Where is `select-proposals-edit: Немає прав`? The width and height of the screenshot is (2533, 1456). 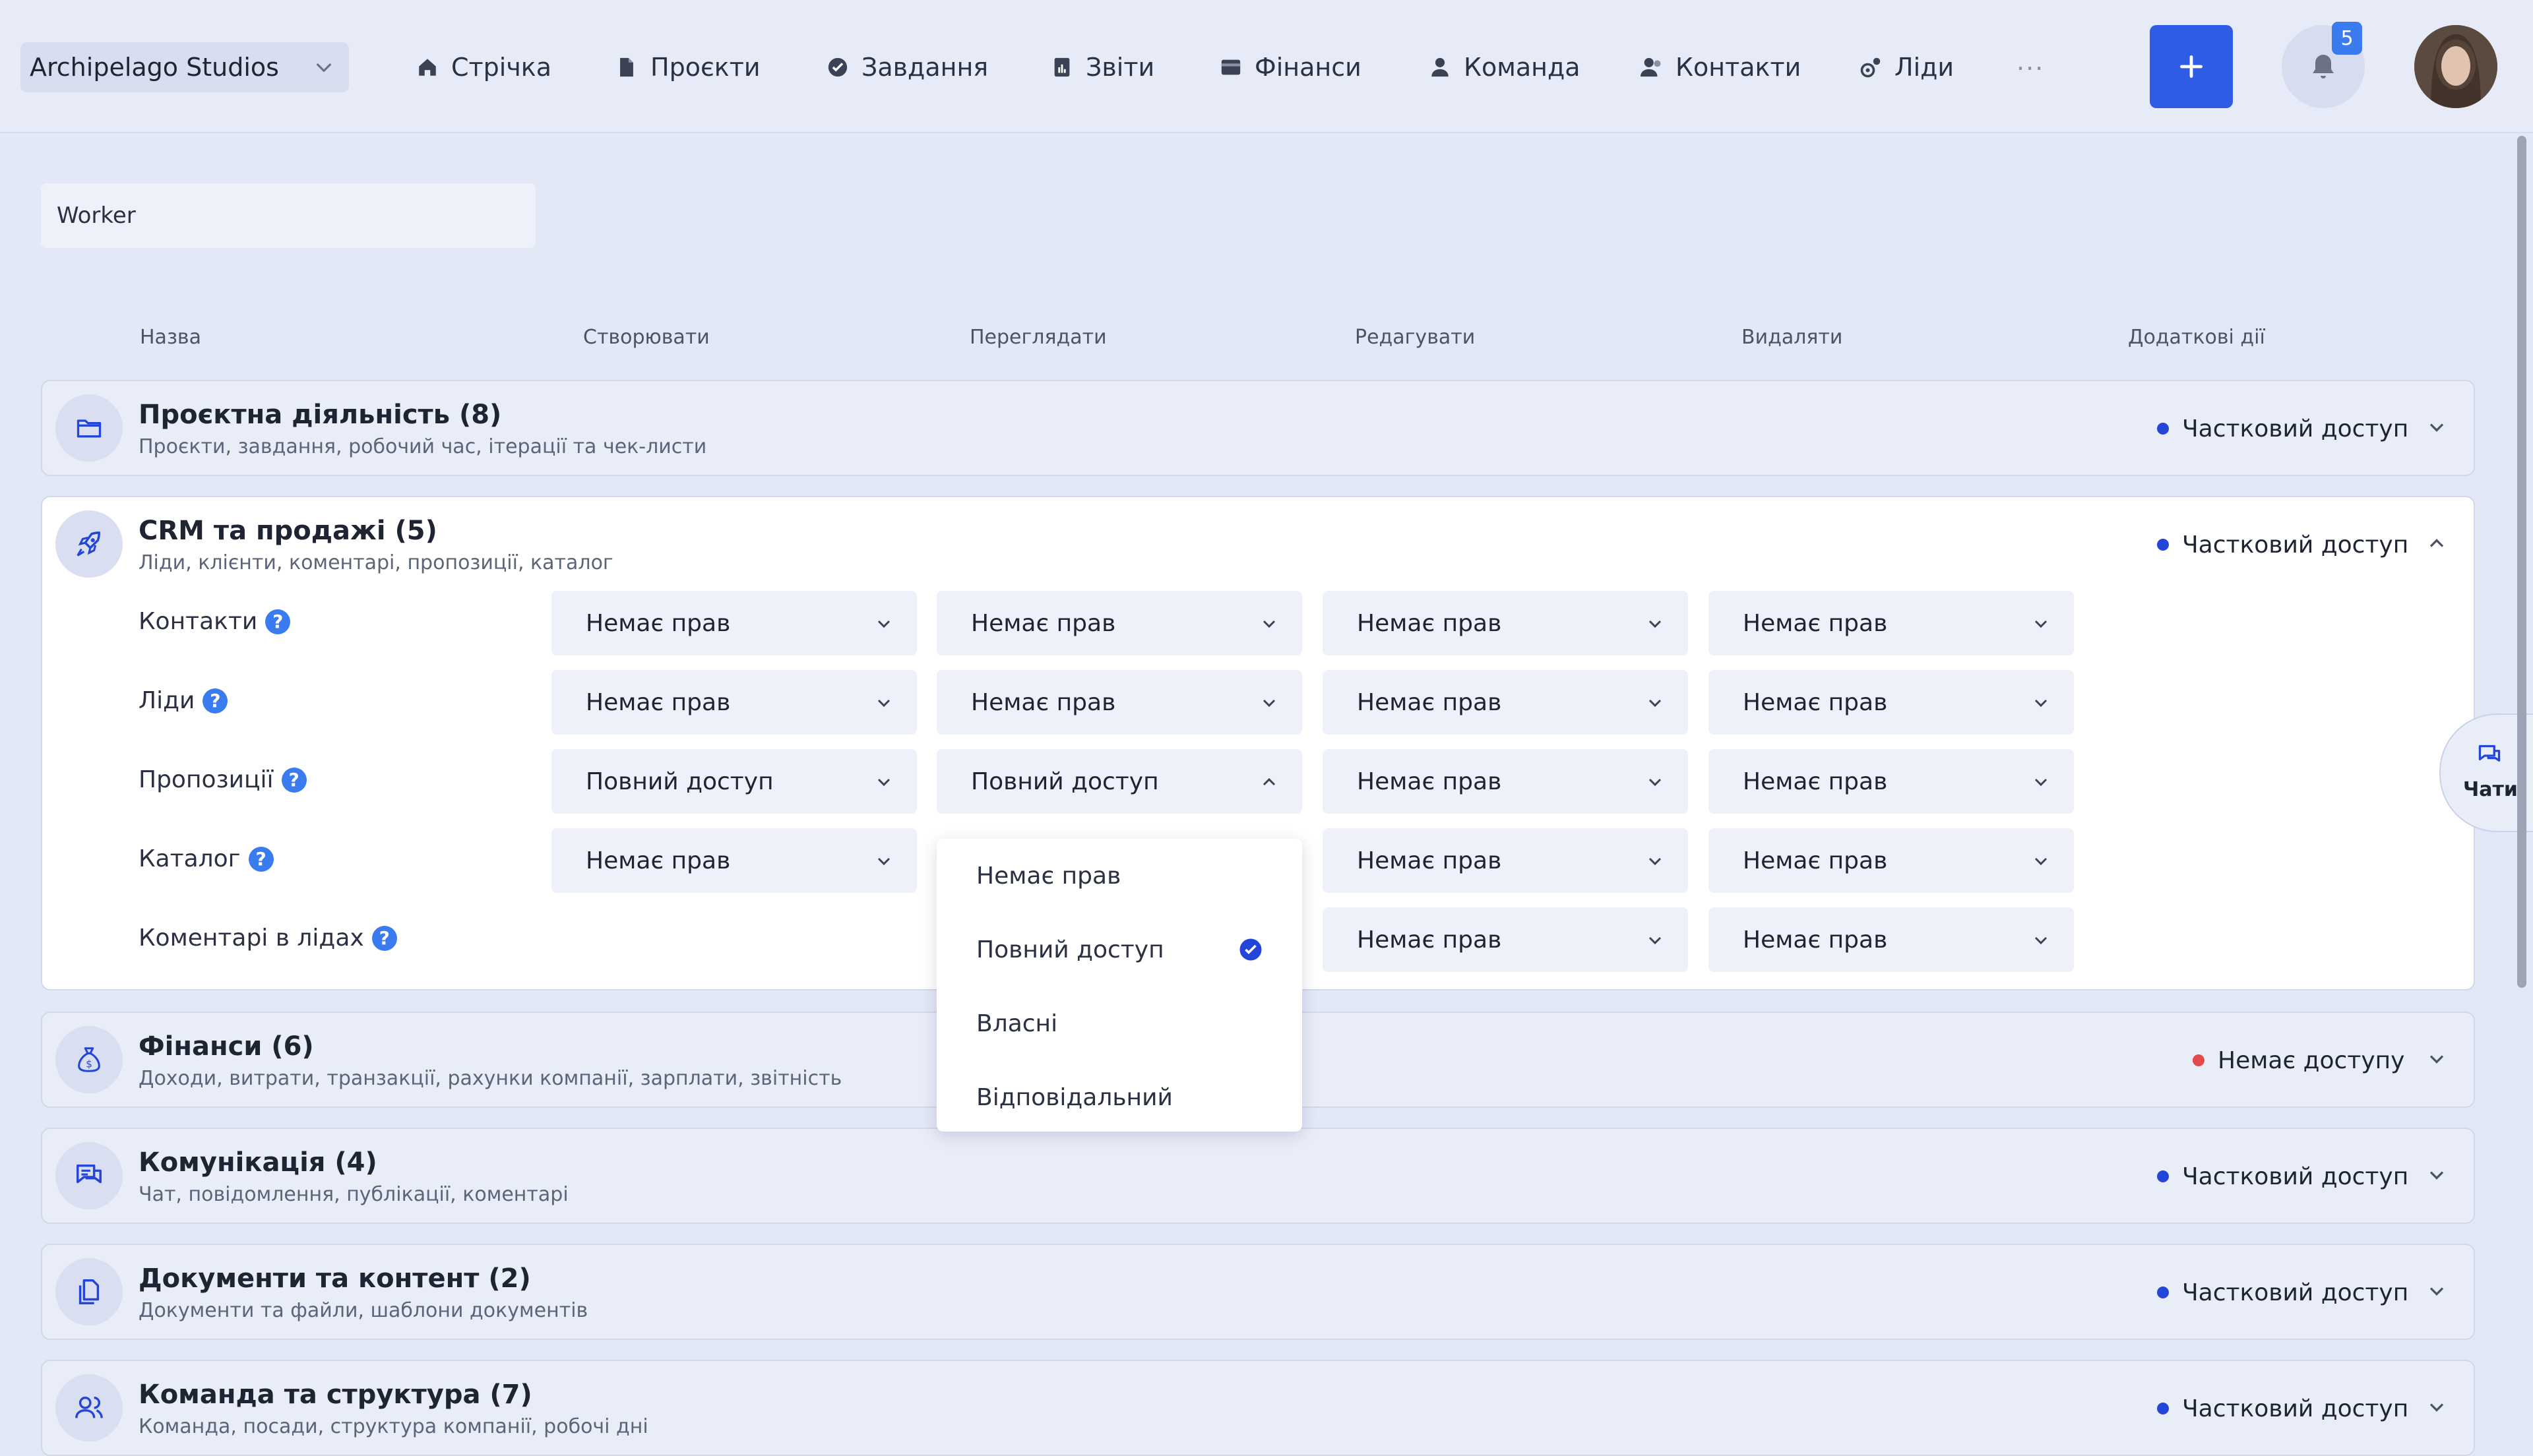 select-proposals-edit: Немає прав is located at coordinates (1505, 781).